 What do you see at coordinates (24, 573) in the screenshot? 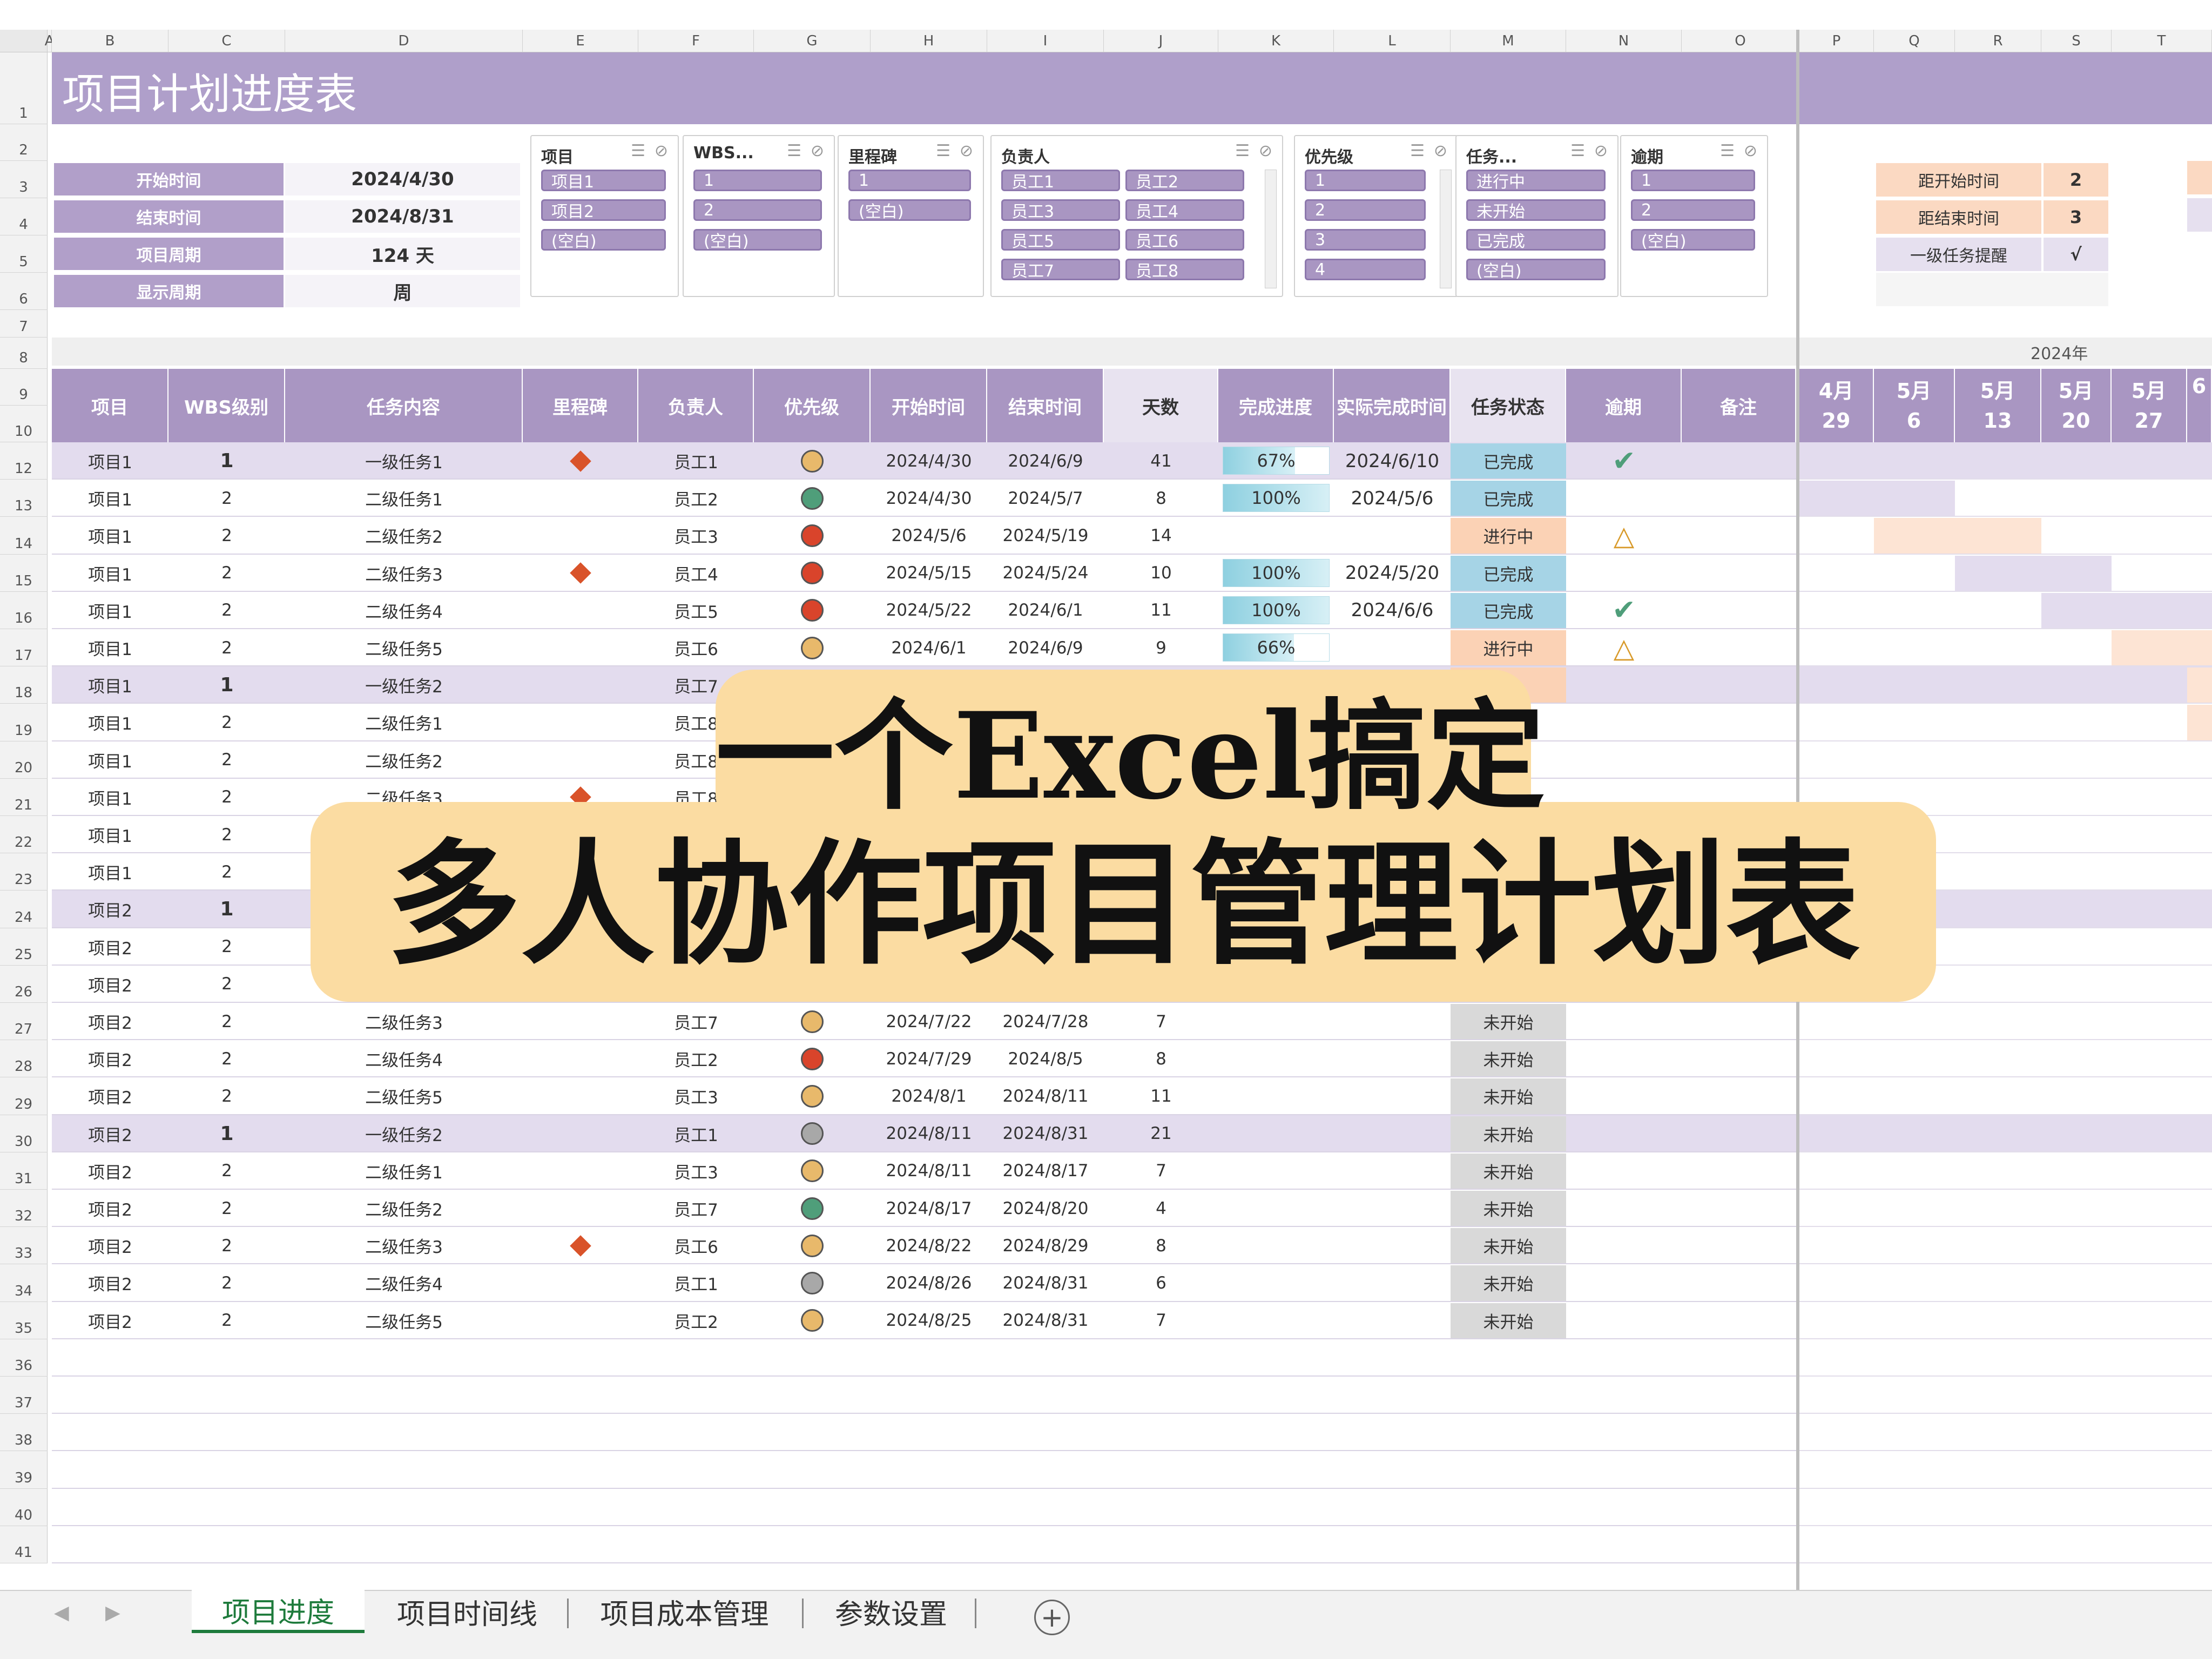
I see `row-header: 15` at bounding box center [24, 573].